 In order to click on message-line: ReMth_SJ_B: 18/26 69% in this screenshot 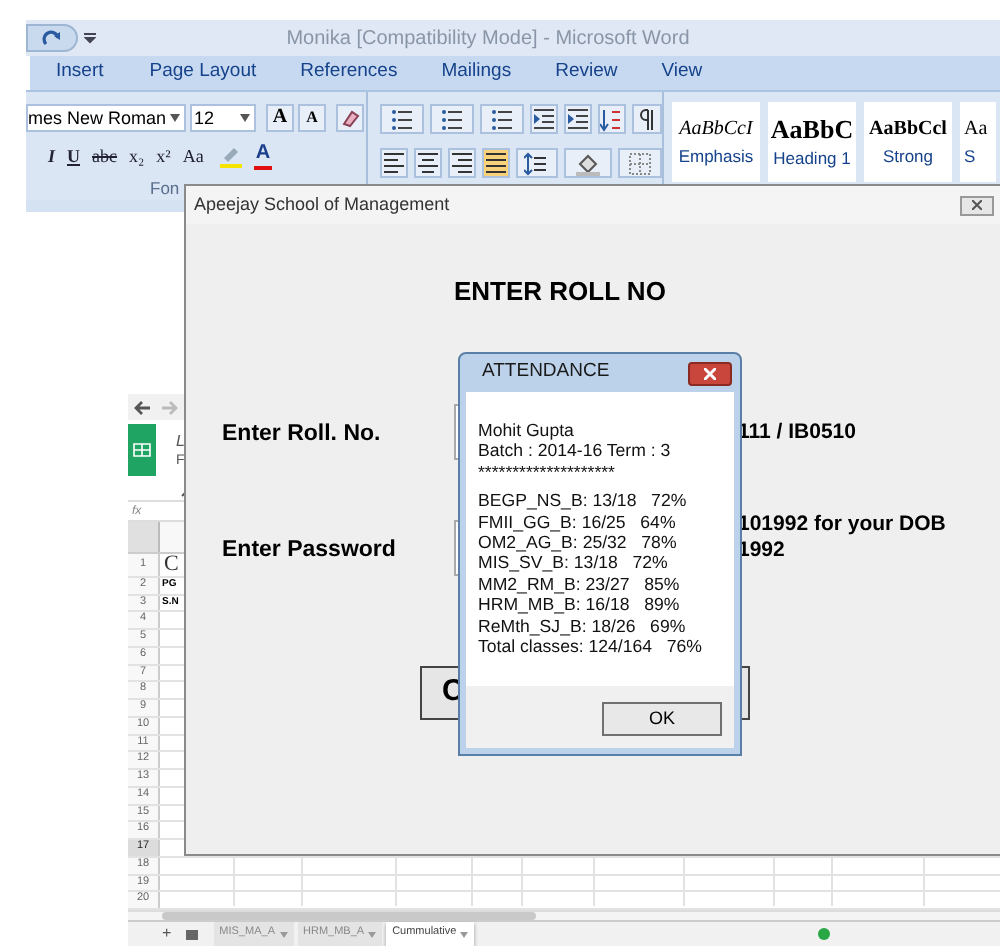, I will do `click(583, 626)`.